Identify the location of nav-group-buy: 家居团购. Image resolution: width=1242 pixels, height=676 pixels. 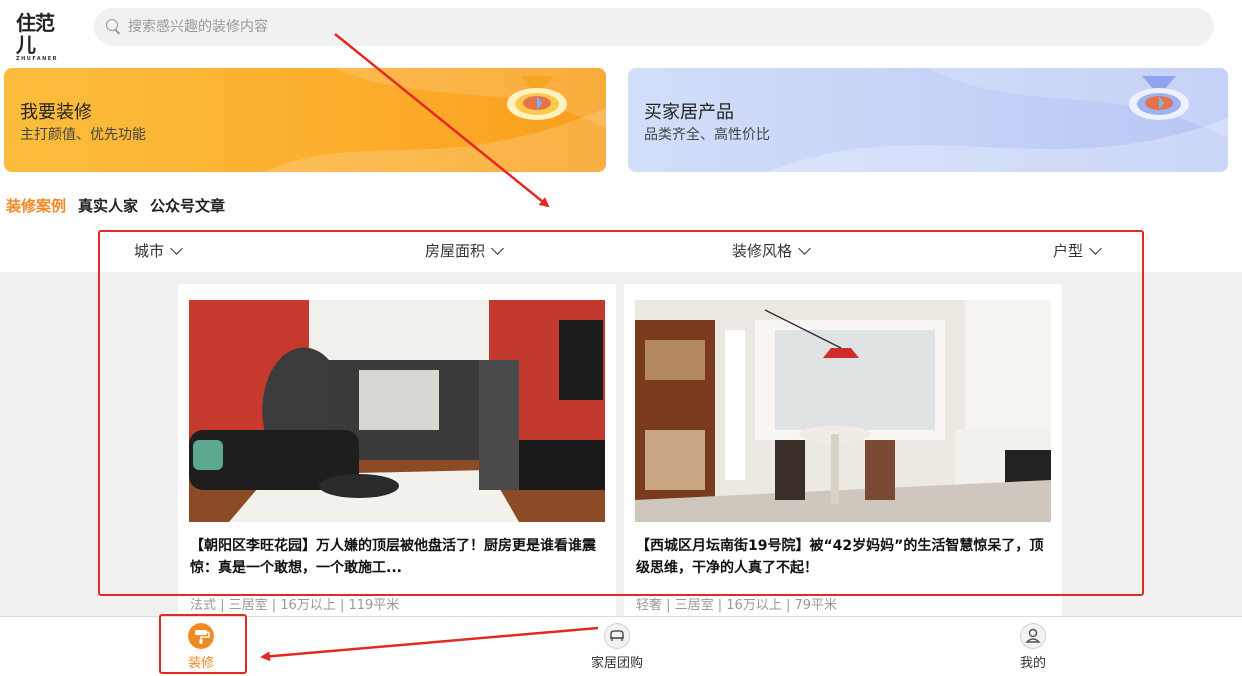
(617, 647).